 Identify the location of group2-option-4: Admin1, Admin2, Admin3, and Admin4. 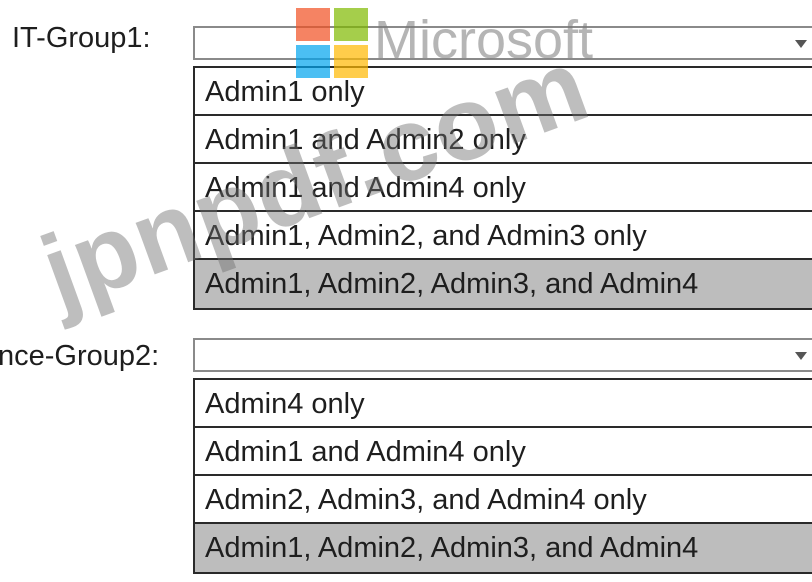
(503, 548).